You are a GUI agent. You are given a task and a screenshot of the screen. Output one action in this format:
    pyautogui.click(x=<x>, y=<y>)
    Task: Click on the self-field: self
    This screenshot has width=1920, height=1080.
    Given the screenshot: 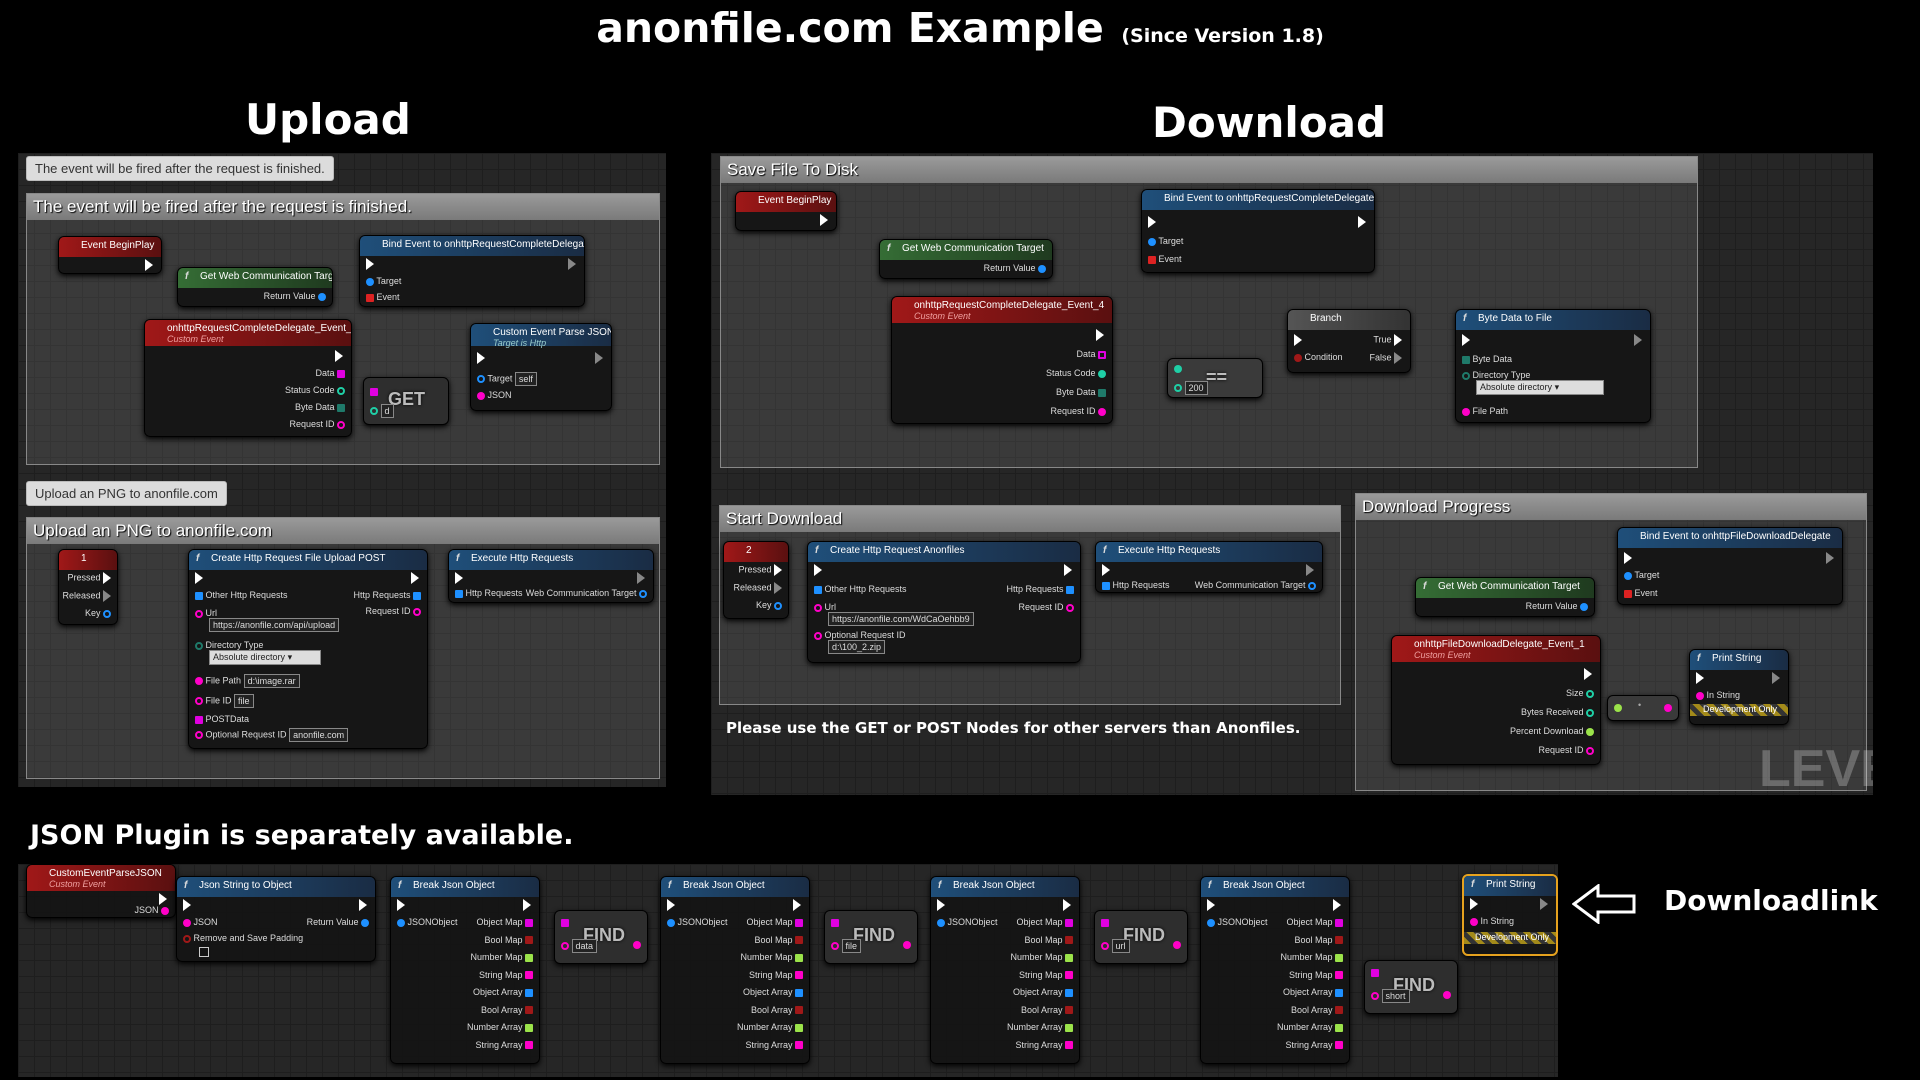 What is the action you would take?
    pyautogui.click(x=525, y=379)
    